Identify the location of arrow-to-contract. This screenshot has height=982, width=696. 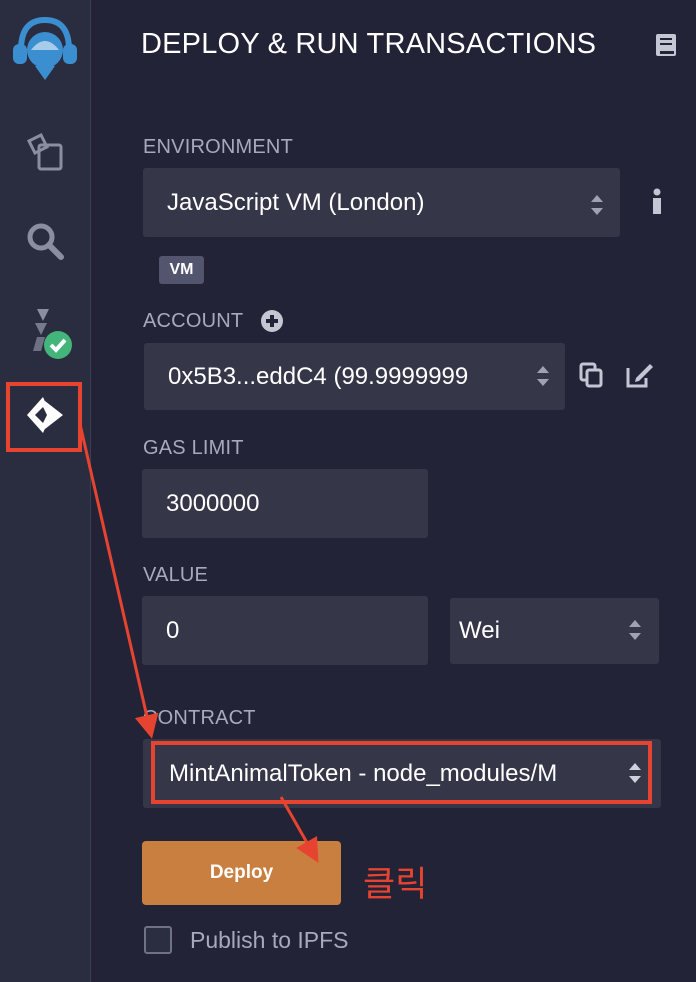
(118, 581).